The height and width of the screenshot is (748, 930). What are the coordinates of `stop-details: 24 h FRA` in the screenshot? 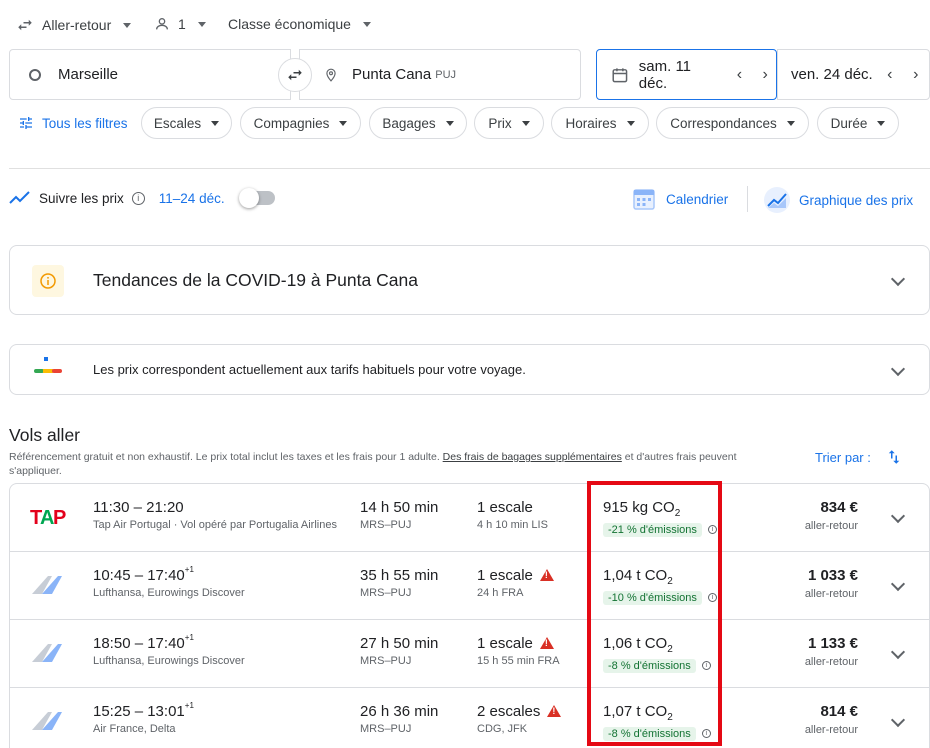 It's located at (500, 593).